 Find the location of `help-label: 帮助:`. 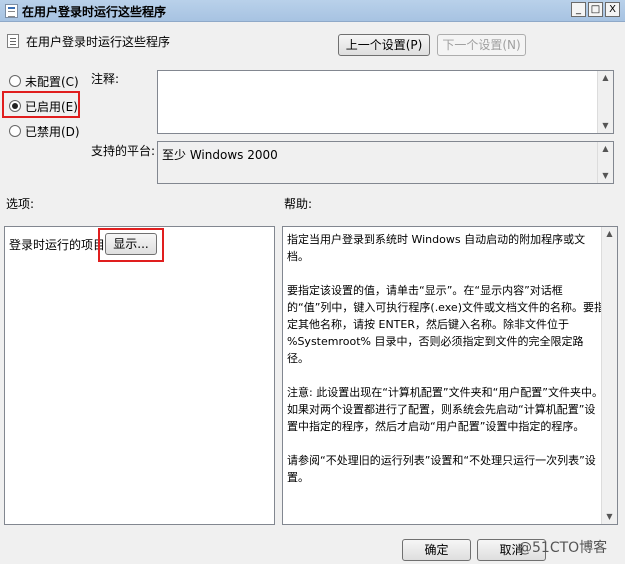

help-label: 帮助: is located at coordinates (298, 204).